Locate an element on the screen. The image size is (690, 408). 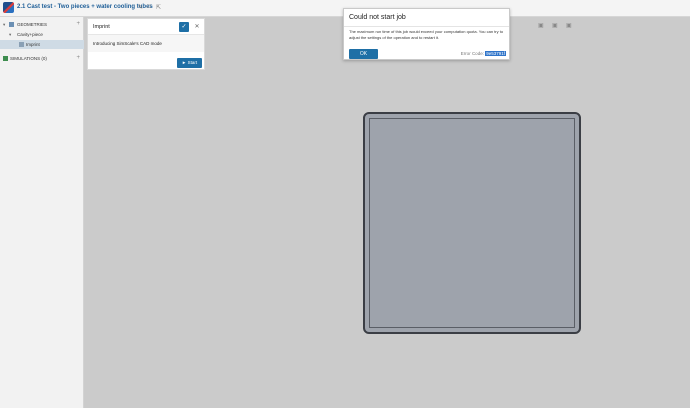
tree-operation-item-label: Imprint is located at coordinates (33, 44).